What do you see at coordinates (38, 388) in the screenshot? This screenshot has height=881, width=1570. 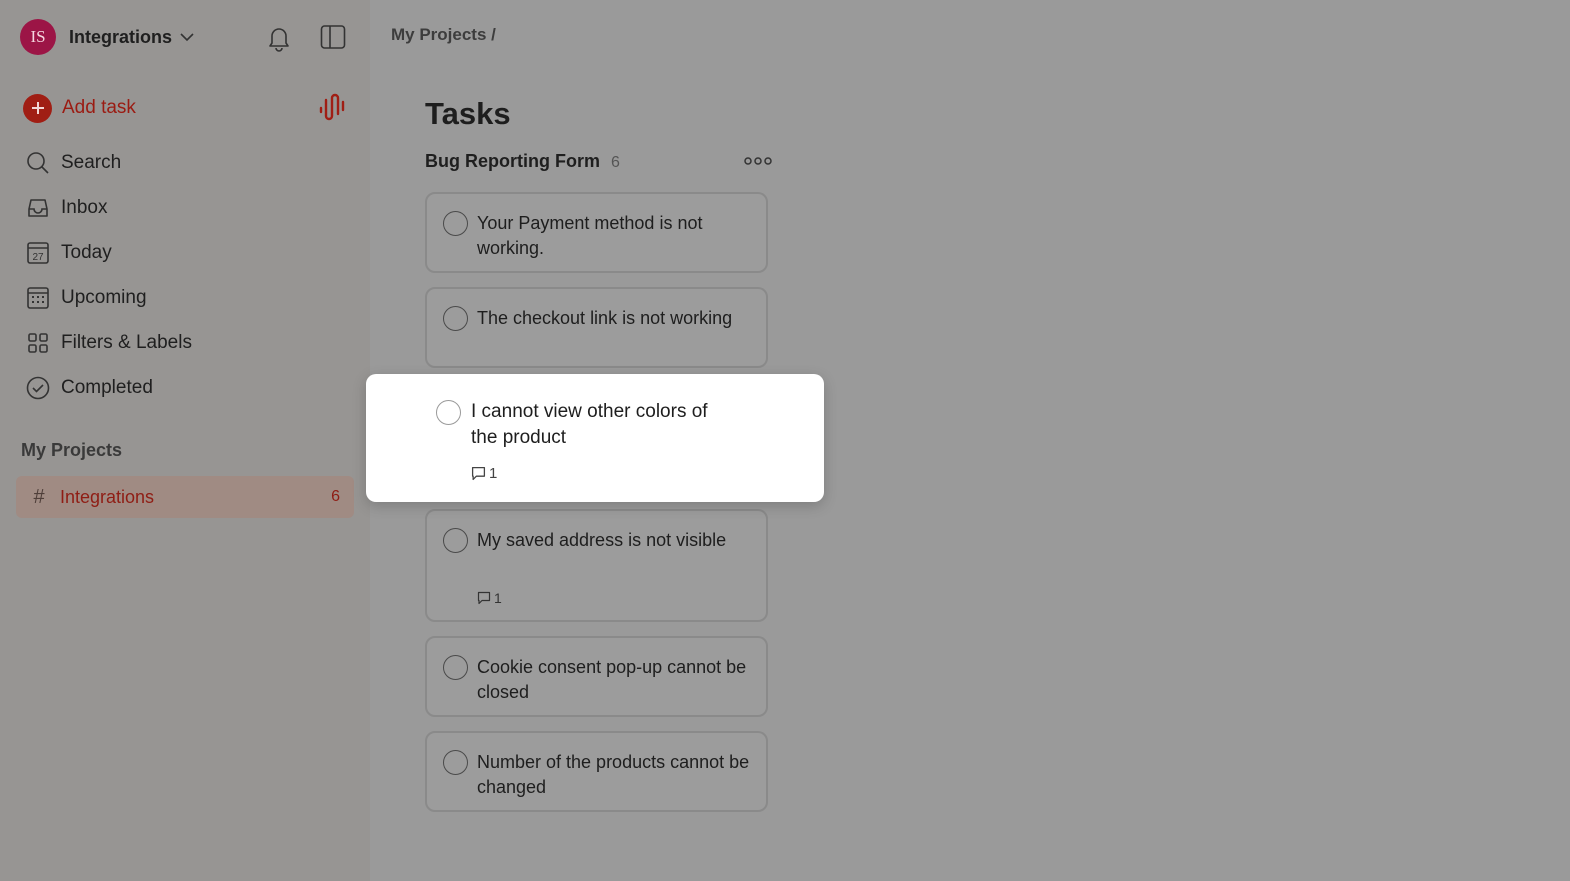 I see `check-circle-icon` at bounding box center [38, 388].